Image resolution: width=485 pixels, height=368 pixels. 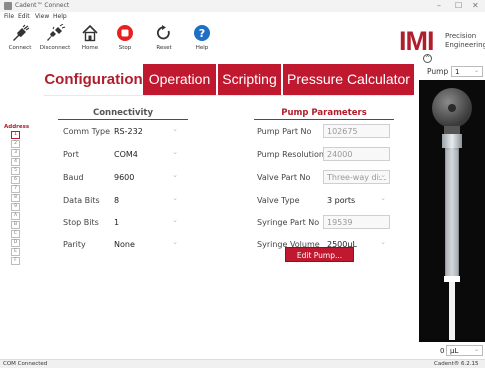 What do you see at coordinates (475, 5) in the screenshot?
I see `close-icon: ✕` at bounding box center [475, 5].